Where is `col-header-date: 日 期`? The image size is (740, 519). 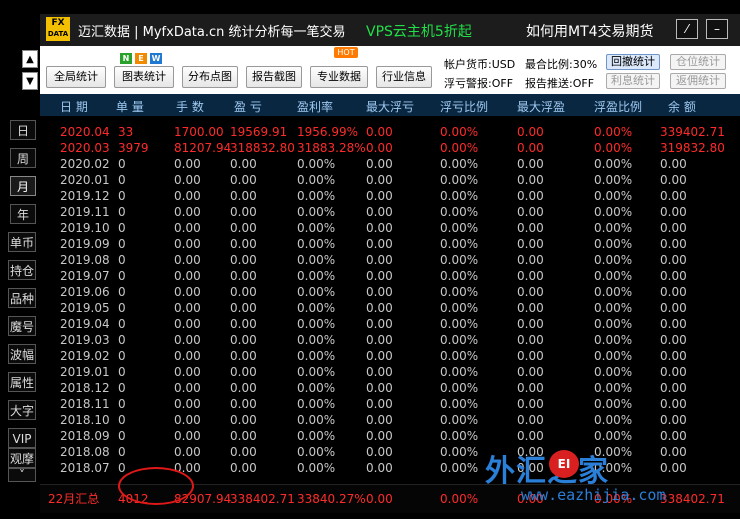 col-header-date: 日 期 is located at coordinates (74, 106).